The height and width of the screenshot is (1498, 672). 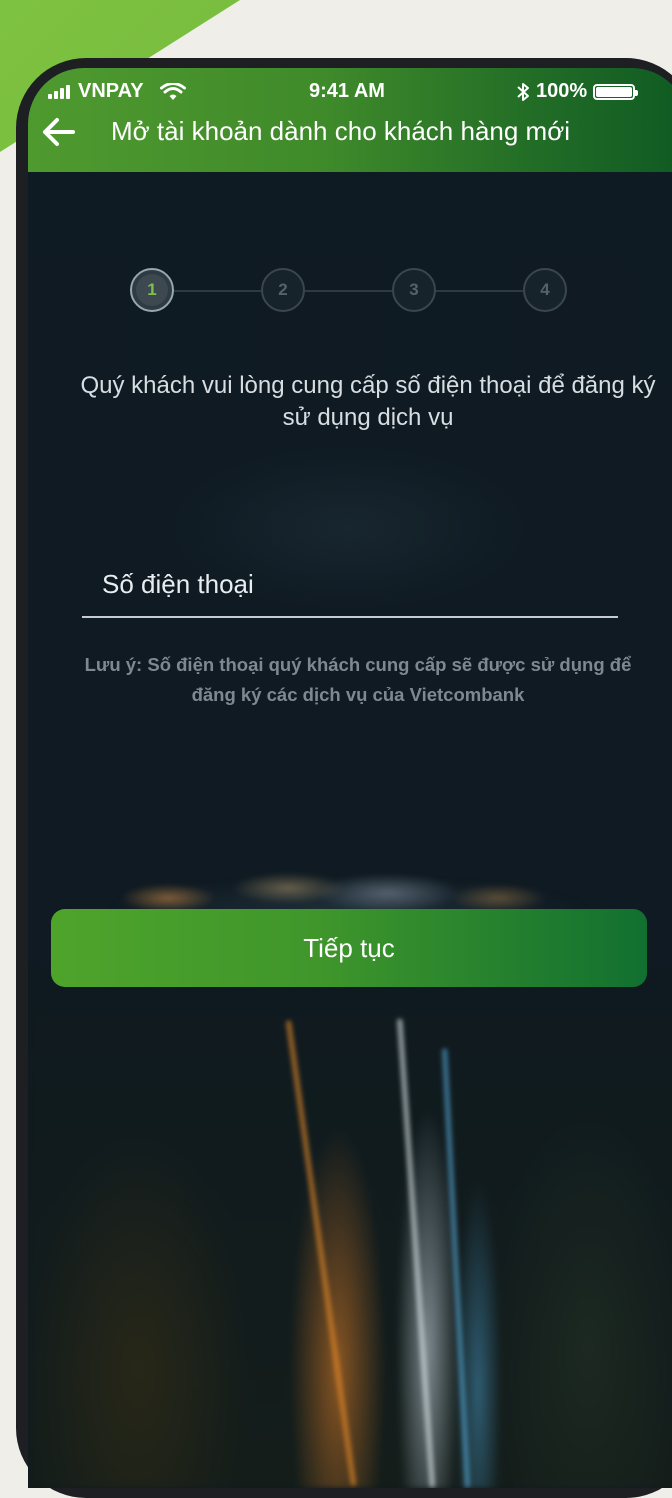 What do you see at coordinates (349, 948) in the screenshot?
I see `continue-button: Tiếp tục` at bounding box center [349, 948].